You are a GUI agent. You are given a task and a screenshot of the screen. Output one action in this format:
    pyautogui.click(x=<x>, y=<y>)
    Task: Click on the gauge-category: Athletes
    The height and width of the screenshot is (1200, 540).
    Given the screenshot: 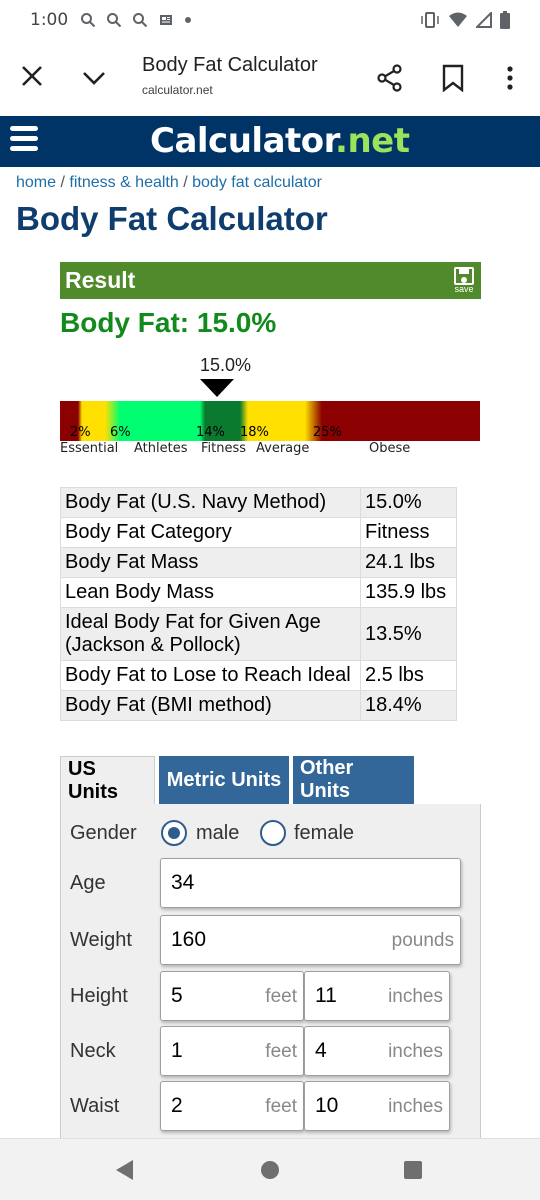 What is the action you would take?
    pyautogui.click(x=161, y=448)
    